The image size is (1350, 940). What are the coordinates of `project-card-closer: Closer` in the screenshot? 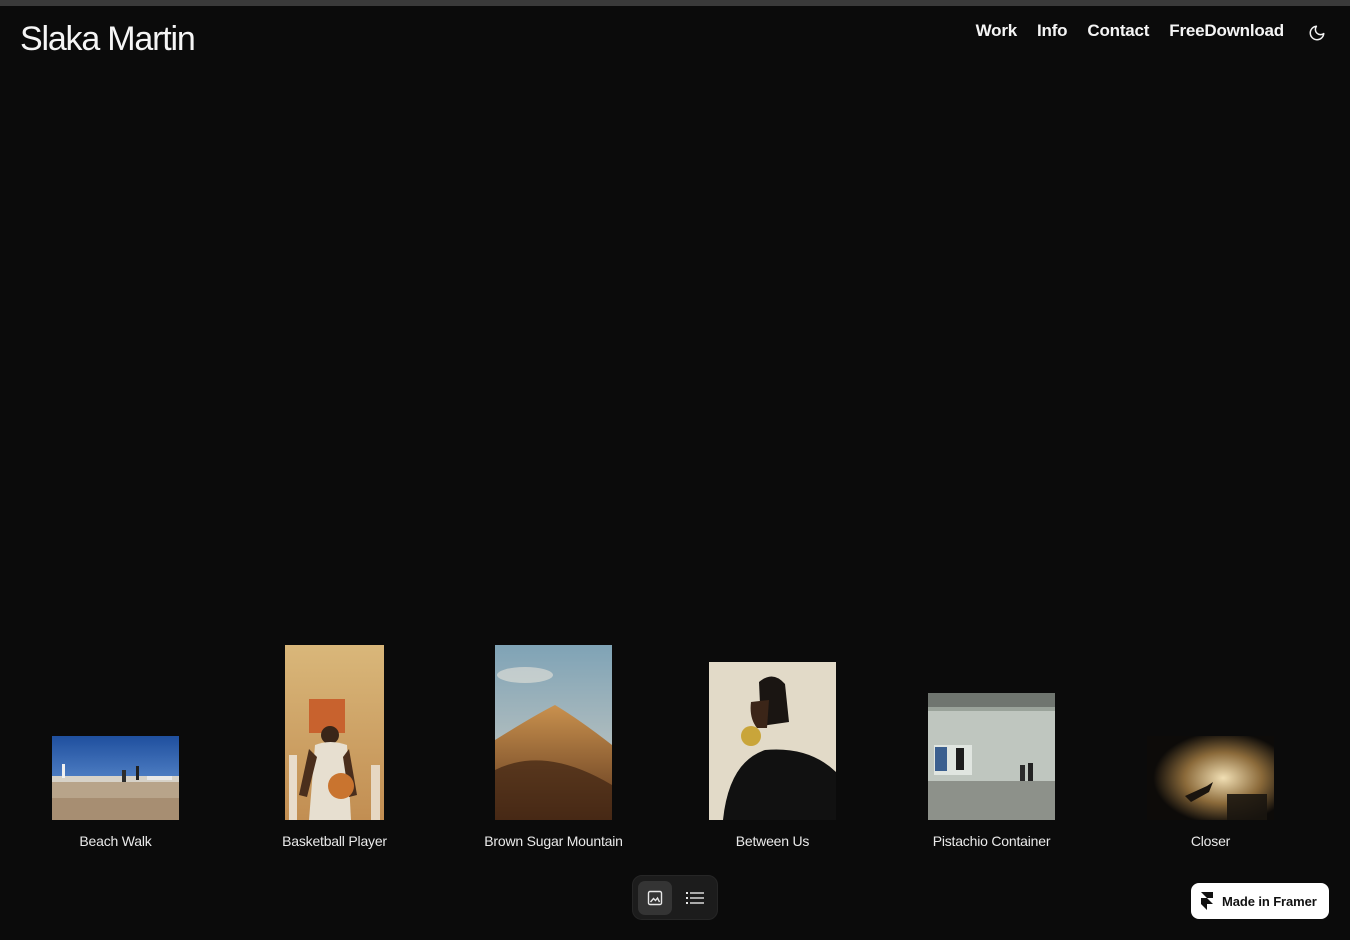 It's located at (1210, 793).